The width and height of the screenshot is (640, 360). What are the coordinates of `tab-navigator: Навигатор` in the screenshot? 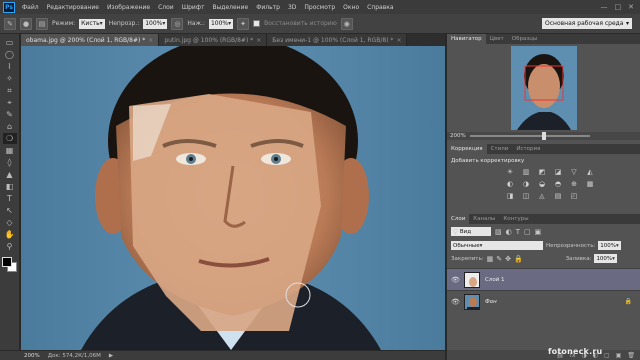 It's located at (466, 39).